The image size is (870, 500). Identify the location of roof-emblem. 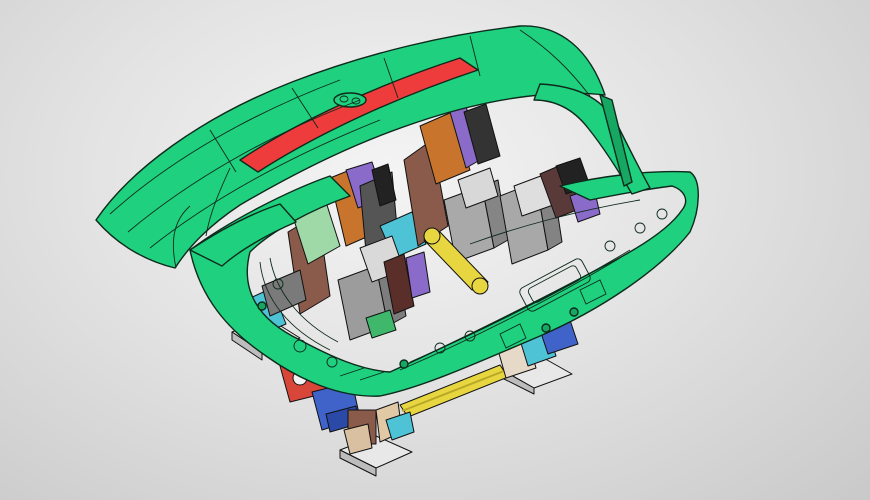
(350, 100).